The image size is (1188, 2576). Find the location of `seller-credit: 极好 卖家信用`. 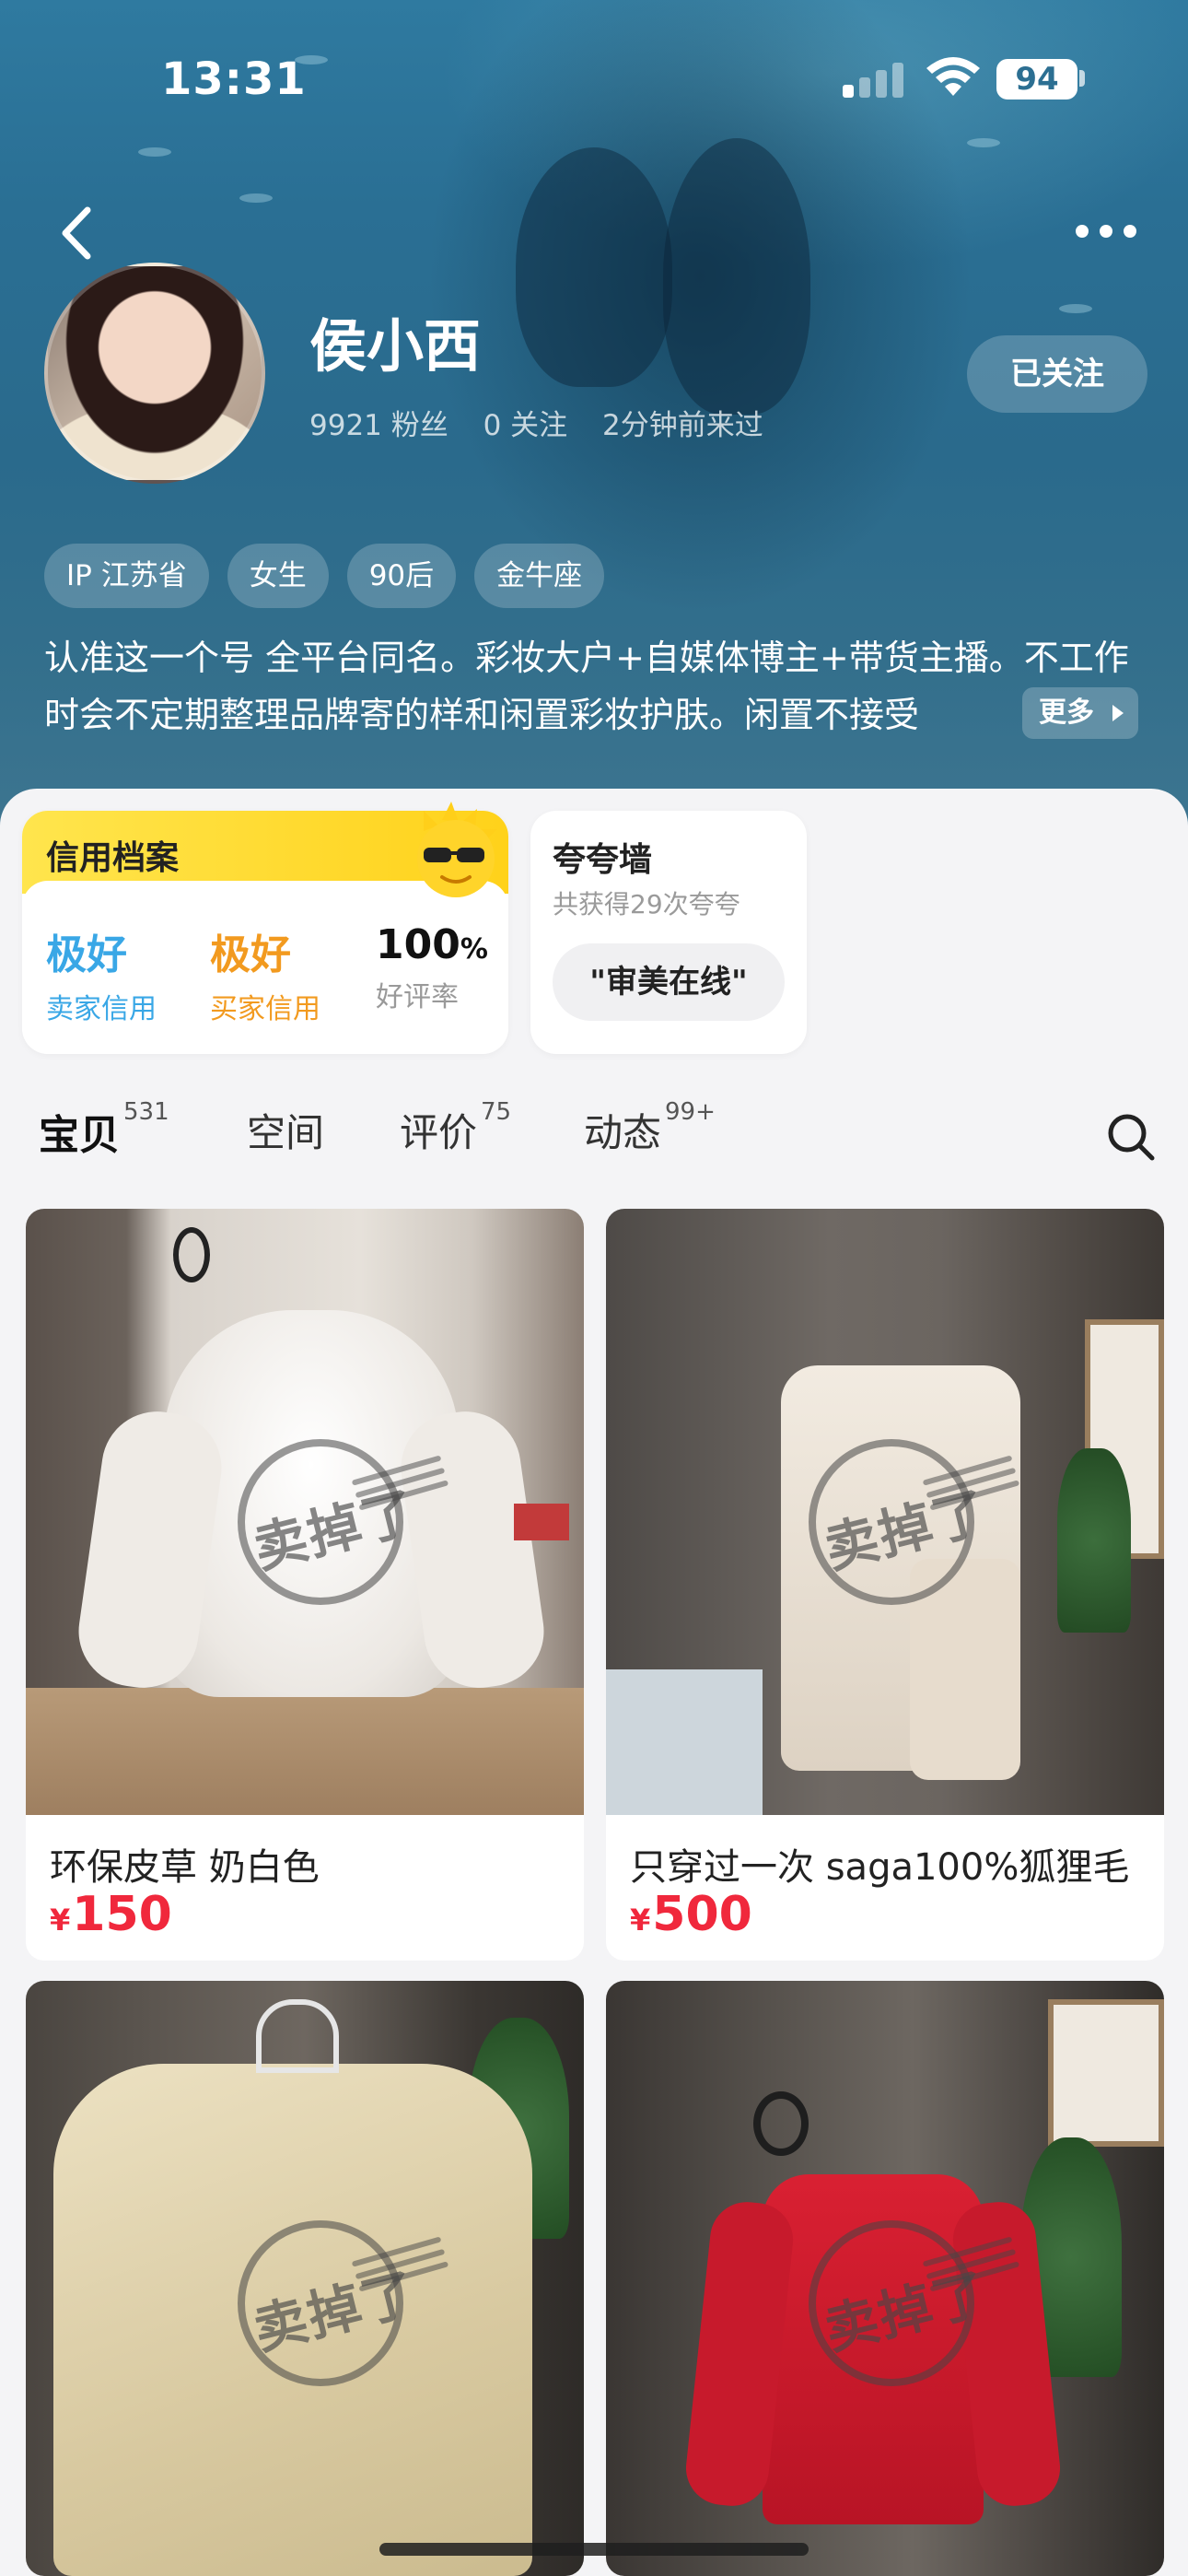

seller-credit: 极好 卖家信用 is located at coordinates (101, 973).